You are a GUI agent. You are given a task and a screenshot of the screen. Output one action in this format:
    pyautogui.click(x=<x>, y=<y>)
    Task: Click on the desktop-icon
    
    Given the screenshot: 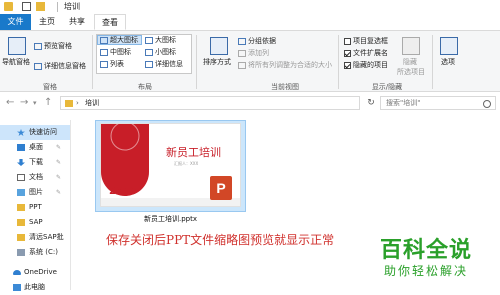 What is the action you would take?
    pyautogui.click(x=21, y=147)
    